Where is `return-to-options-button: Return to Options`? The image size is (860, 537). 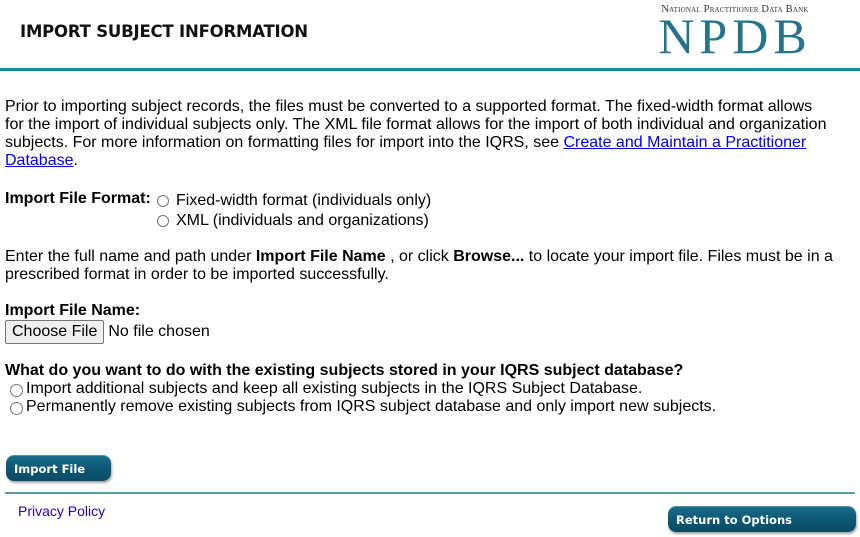
return-to-options-button: Return to Options is located at coordinates (762, 519).